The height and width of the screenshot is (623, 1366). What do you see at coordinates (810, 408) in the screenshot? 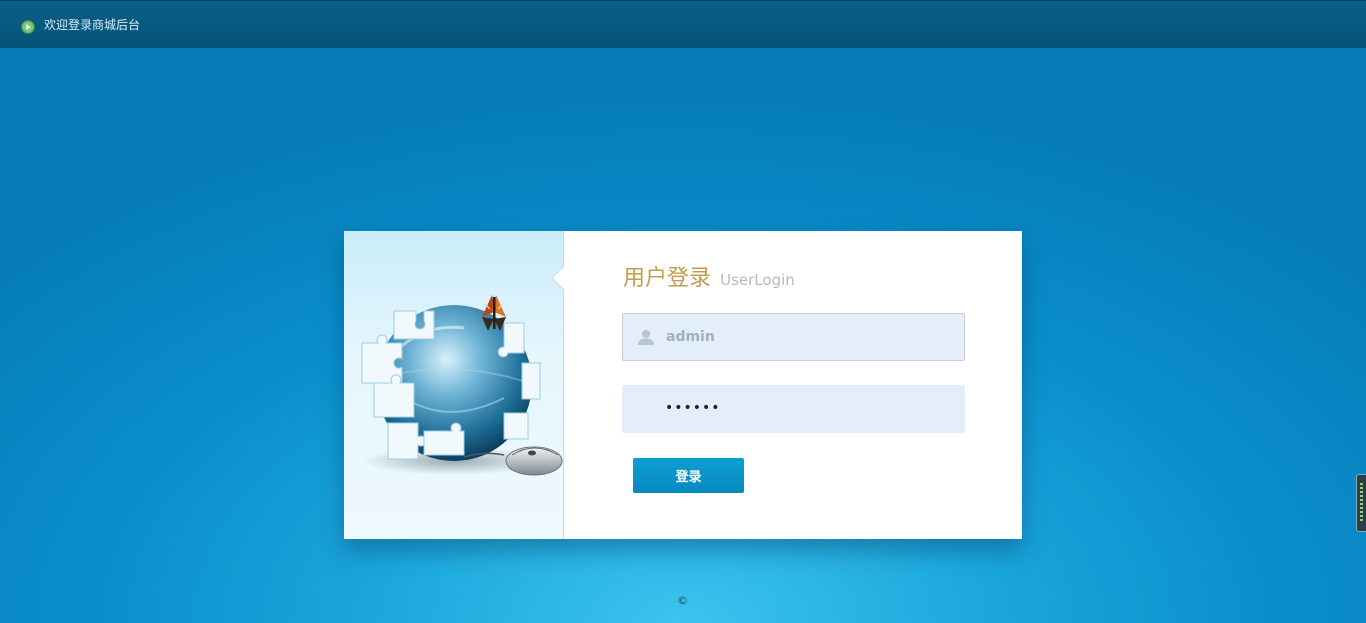
I see `password-input` at bounding box center [810, 408].